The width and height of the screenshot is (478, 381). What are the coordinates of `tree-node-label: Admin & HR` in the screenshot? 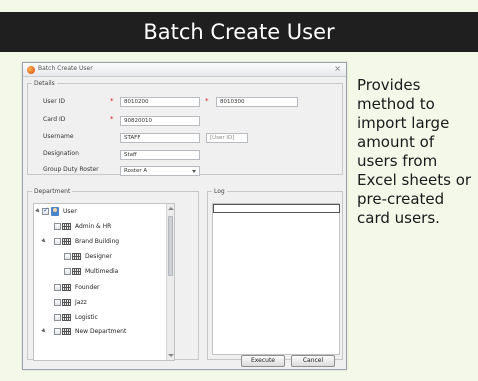 It's located at (93, 226).